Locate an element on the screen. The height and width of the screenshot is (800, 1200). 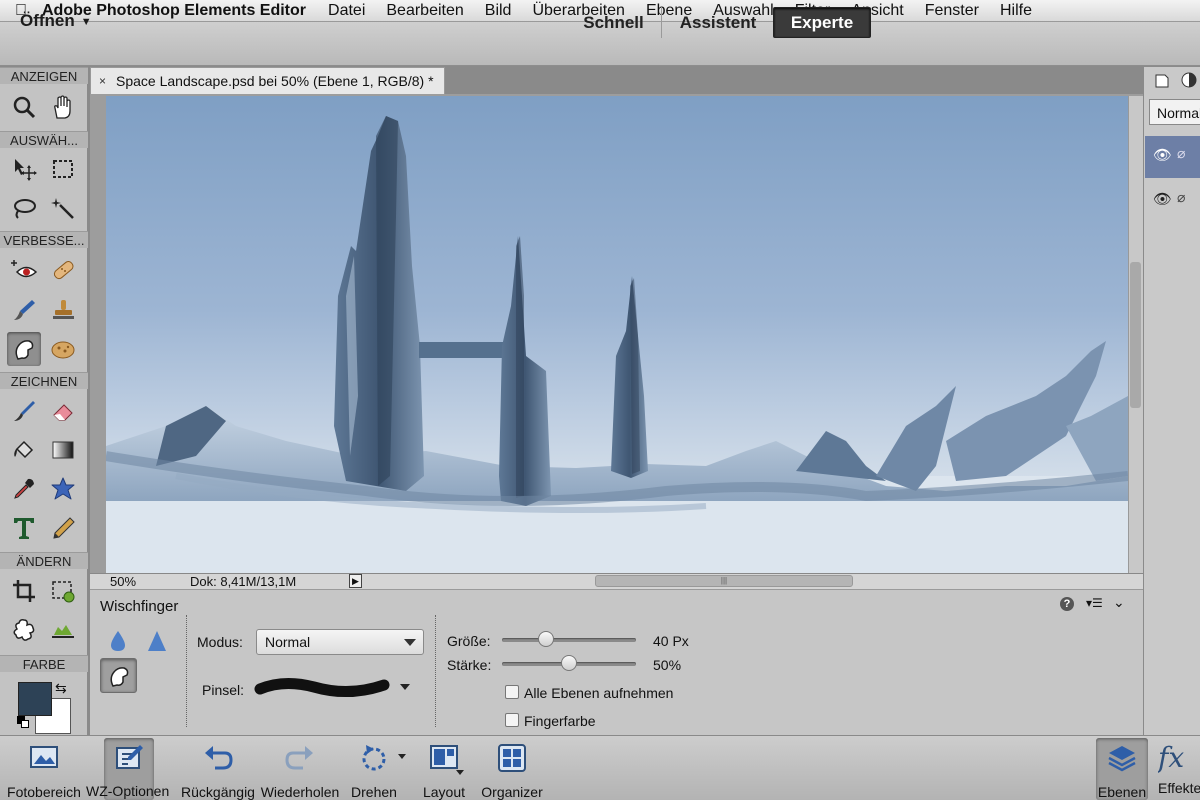
collapse-chevron-icon: ⌄ is located at coordinates (1119, 602).